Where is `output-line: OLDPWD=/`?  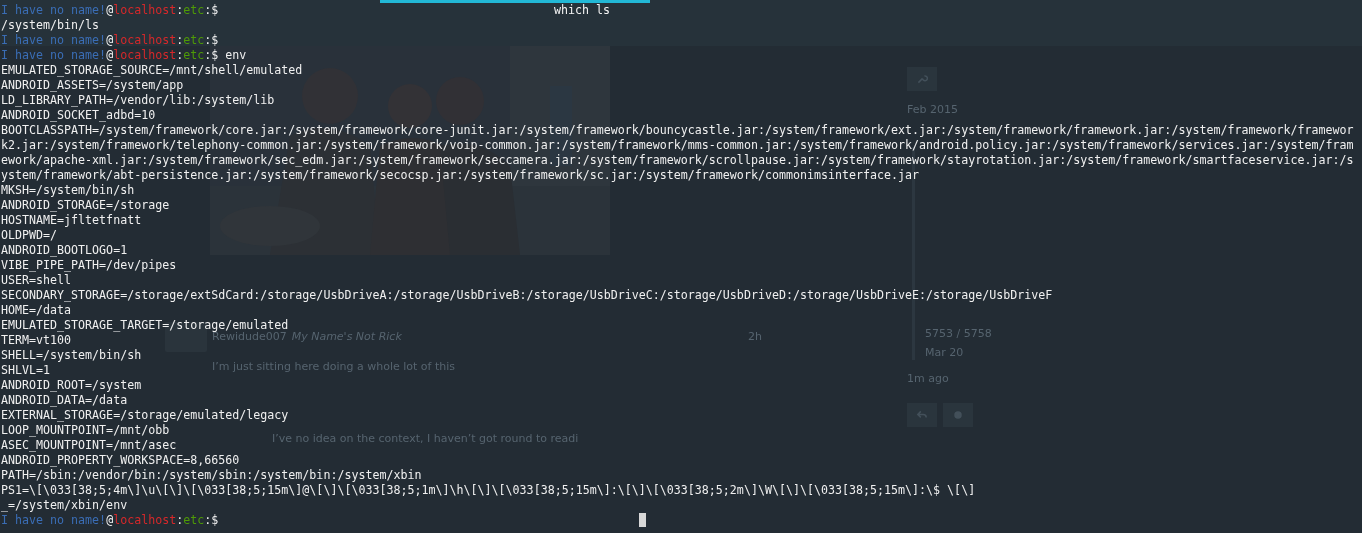 output-line: OLDPWD=/ is located at coordinates (29, 235).